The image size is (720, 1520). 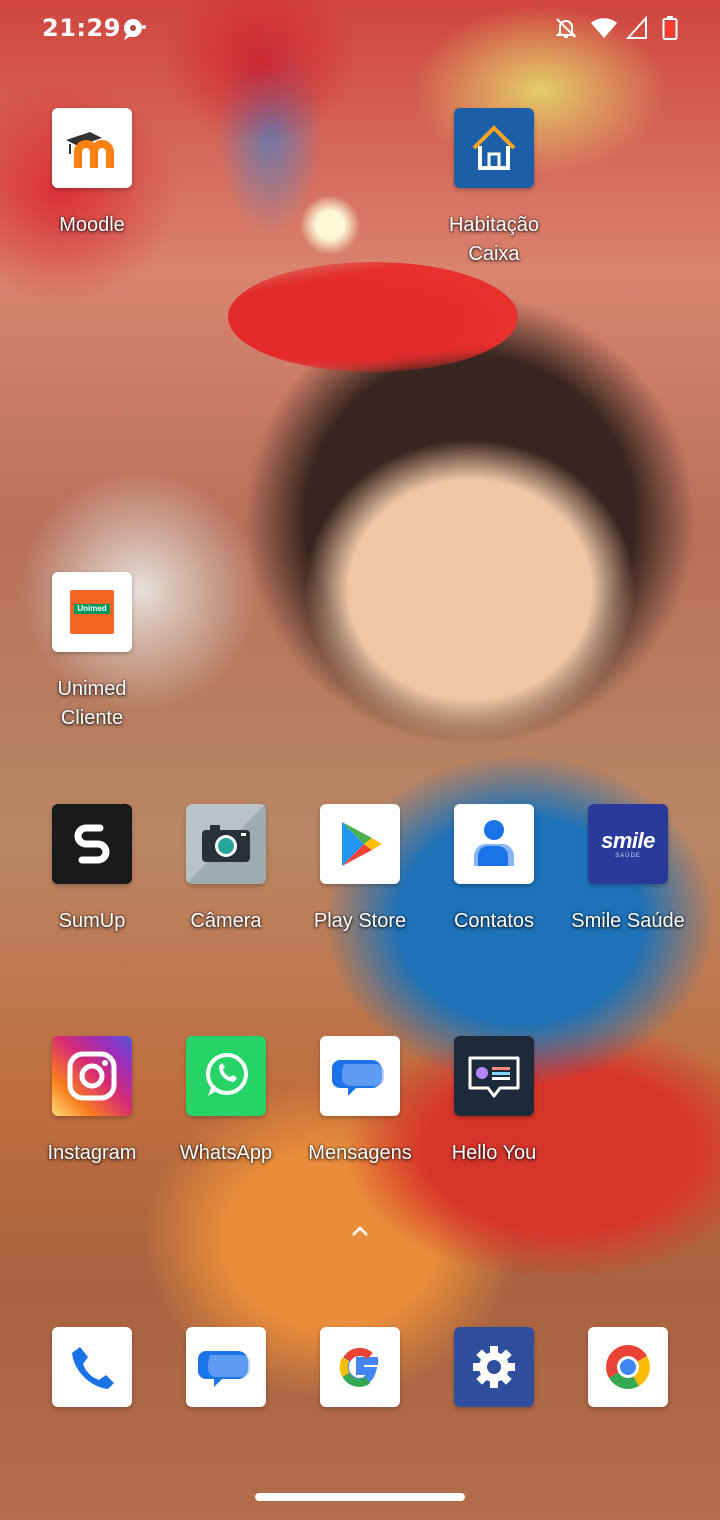 I want to click on app-sumup: SumUp, so click(x=92, y=870).